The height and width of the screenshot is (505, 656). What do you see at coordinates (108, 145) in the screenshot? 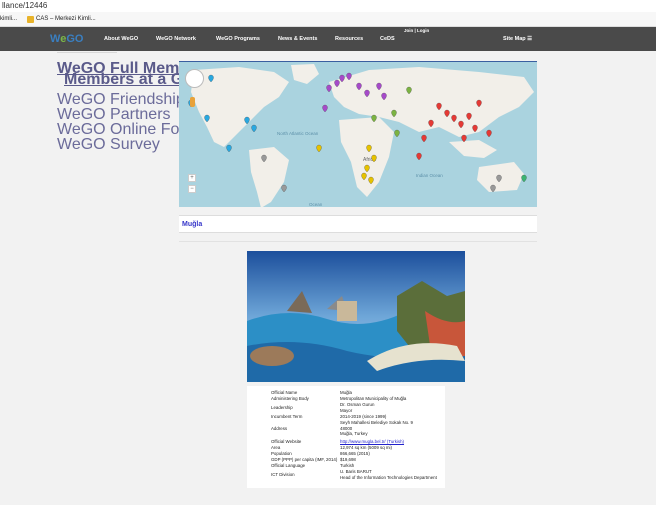
I see `sidebar-item-survey: WeGO Survey` at bounding box center [108, 145].